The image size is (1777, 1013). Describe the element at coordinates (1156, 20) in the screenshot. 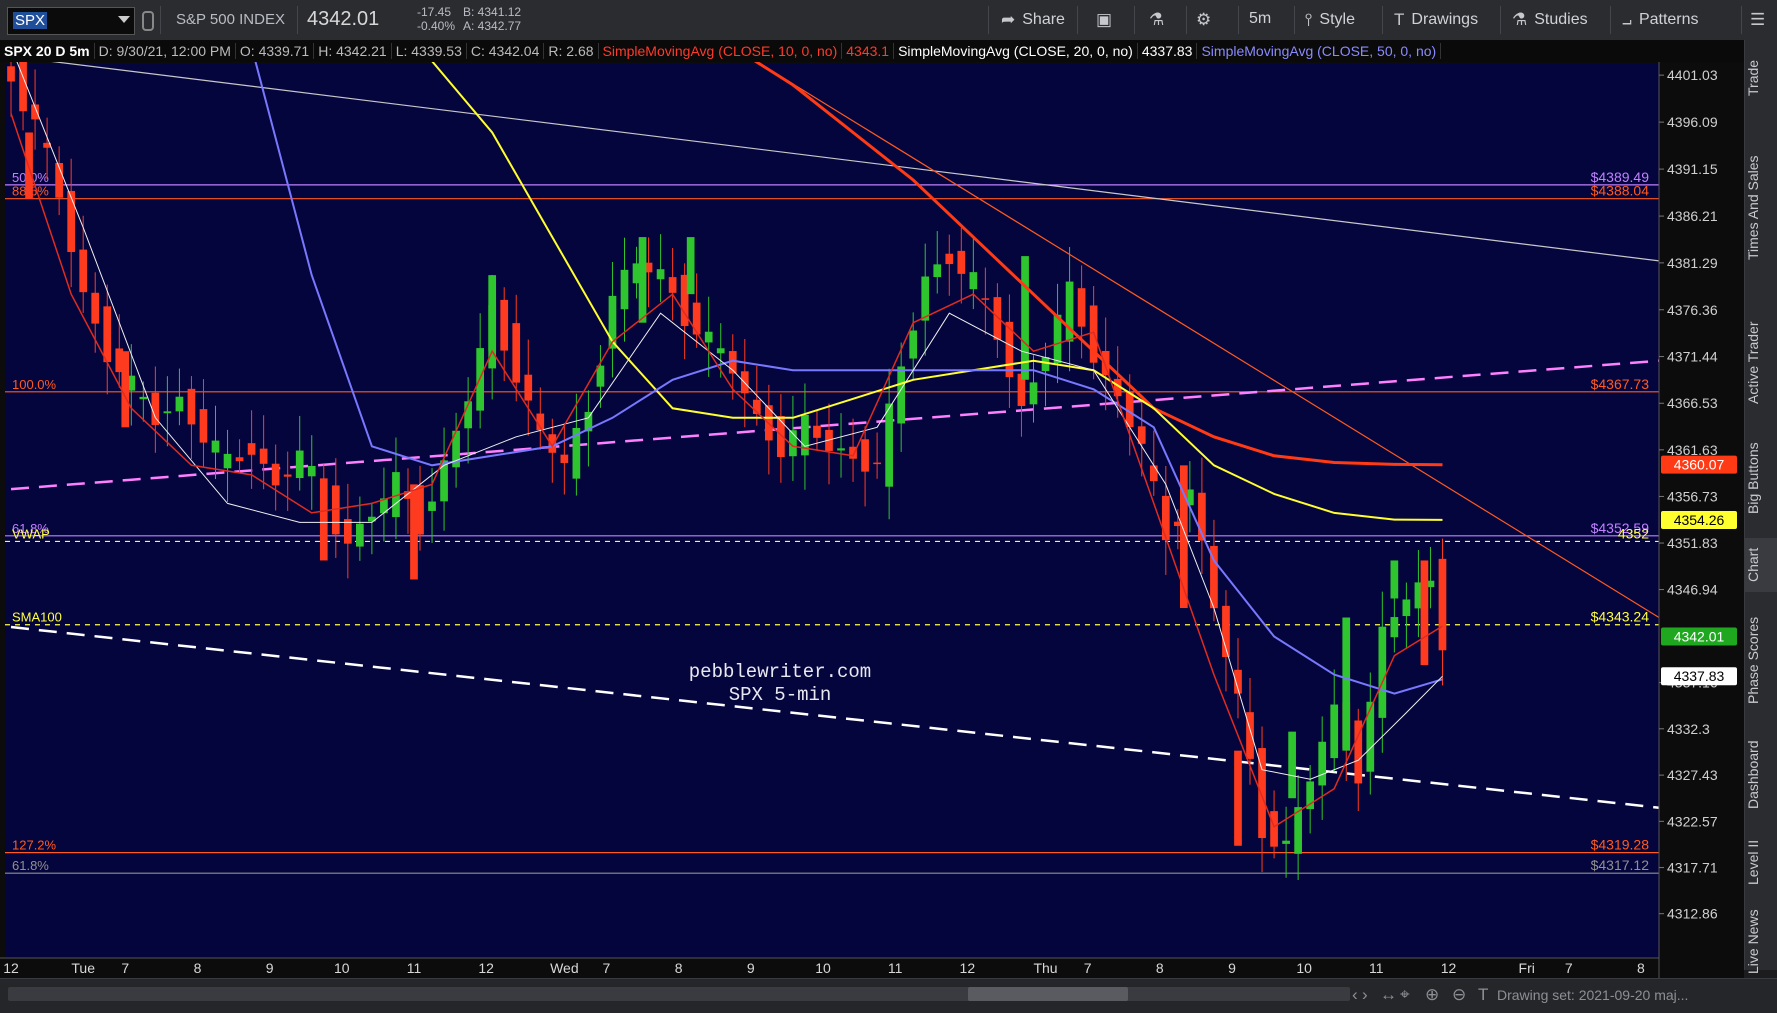

I see `lab-button: ⚗` at that location.